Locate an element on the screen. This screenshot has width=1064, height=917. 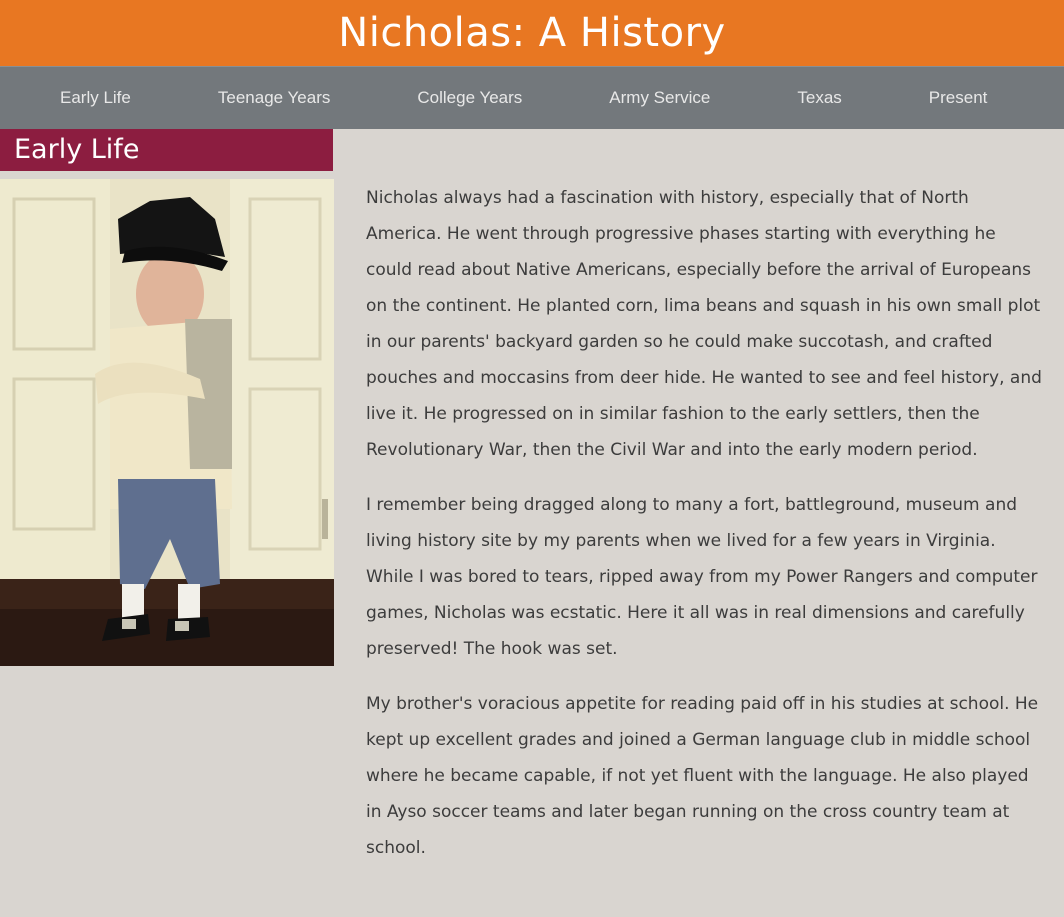
site-header: Nicholas: A History is located at coordinates (532, 33).